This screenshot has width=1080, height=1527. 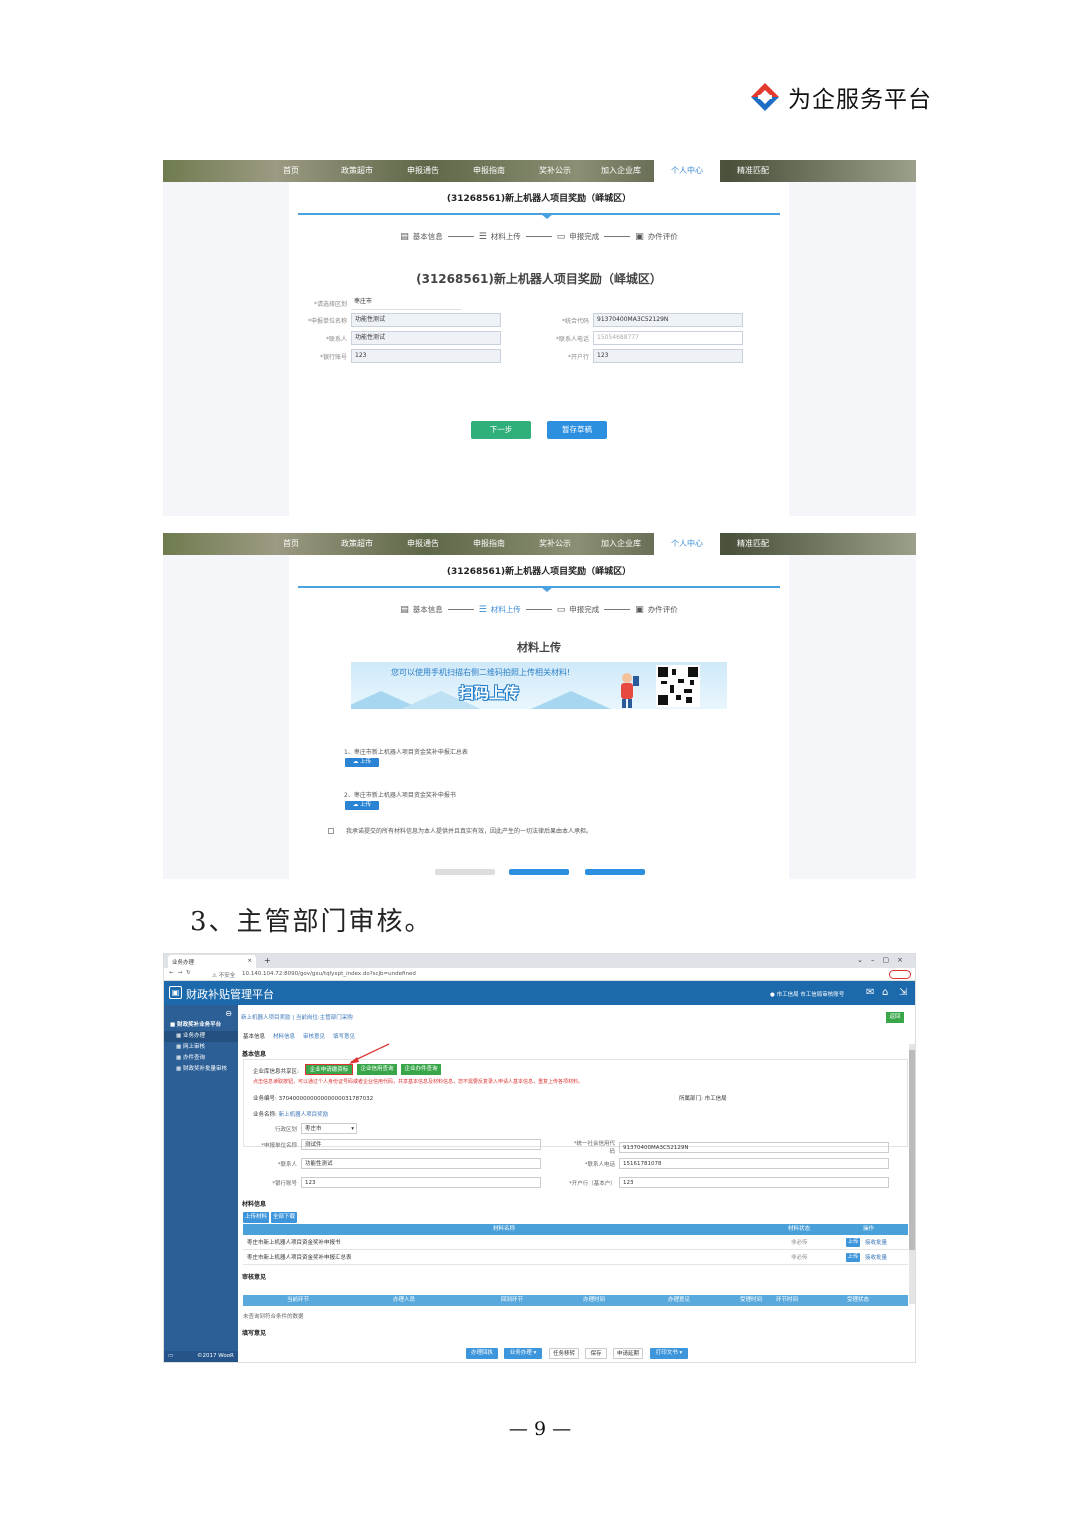 What do you see at coordinates (230, 994) in the screenshot?
I see `app-title: 财政补贴管理平台` at bounding box center [230, 994].